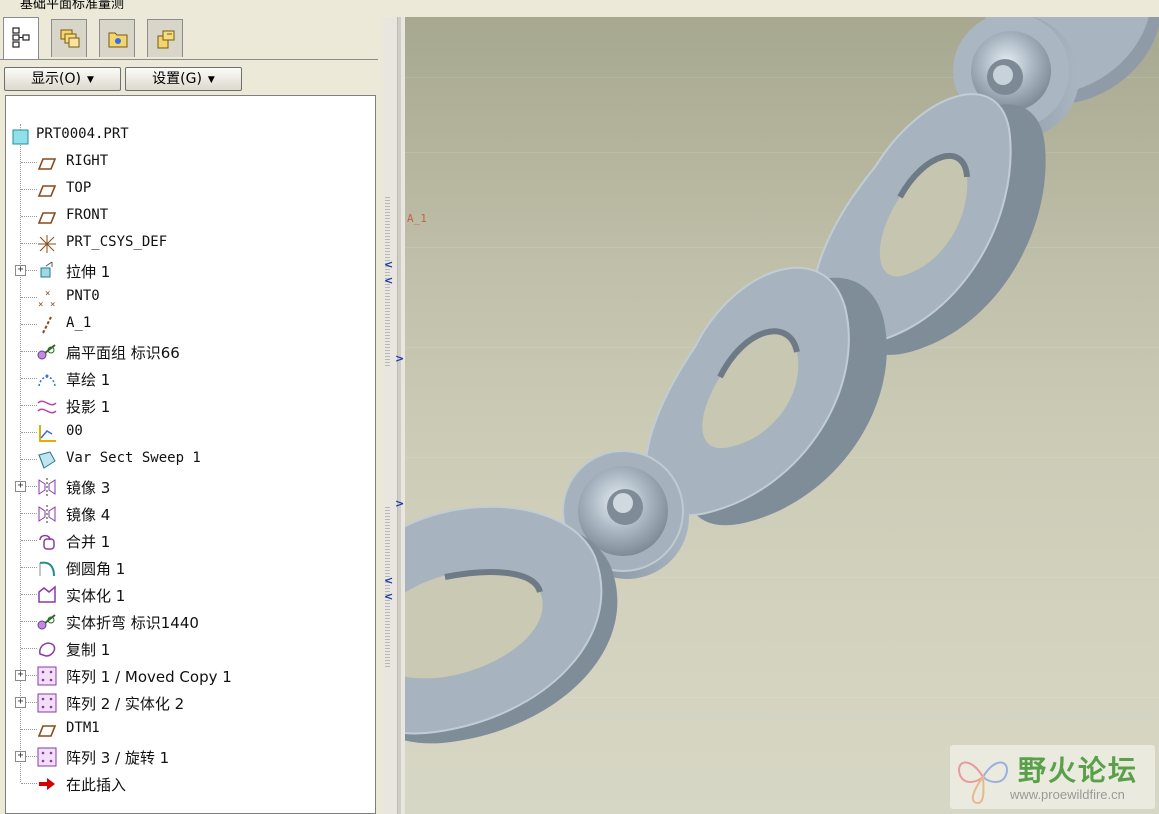 This screenshot has height=814, width=1159. What do you see at coordinates (83, 728) in the screenshot?
I see `tree-item-label: DTM1` at bounding box center [83, 728].